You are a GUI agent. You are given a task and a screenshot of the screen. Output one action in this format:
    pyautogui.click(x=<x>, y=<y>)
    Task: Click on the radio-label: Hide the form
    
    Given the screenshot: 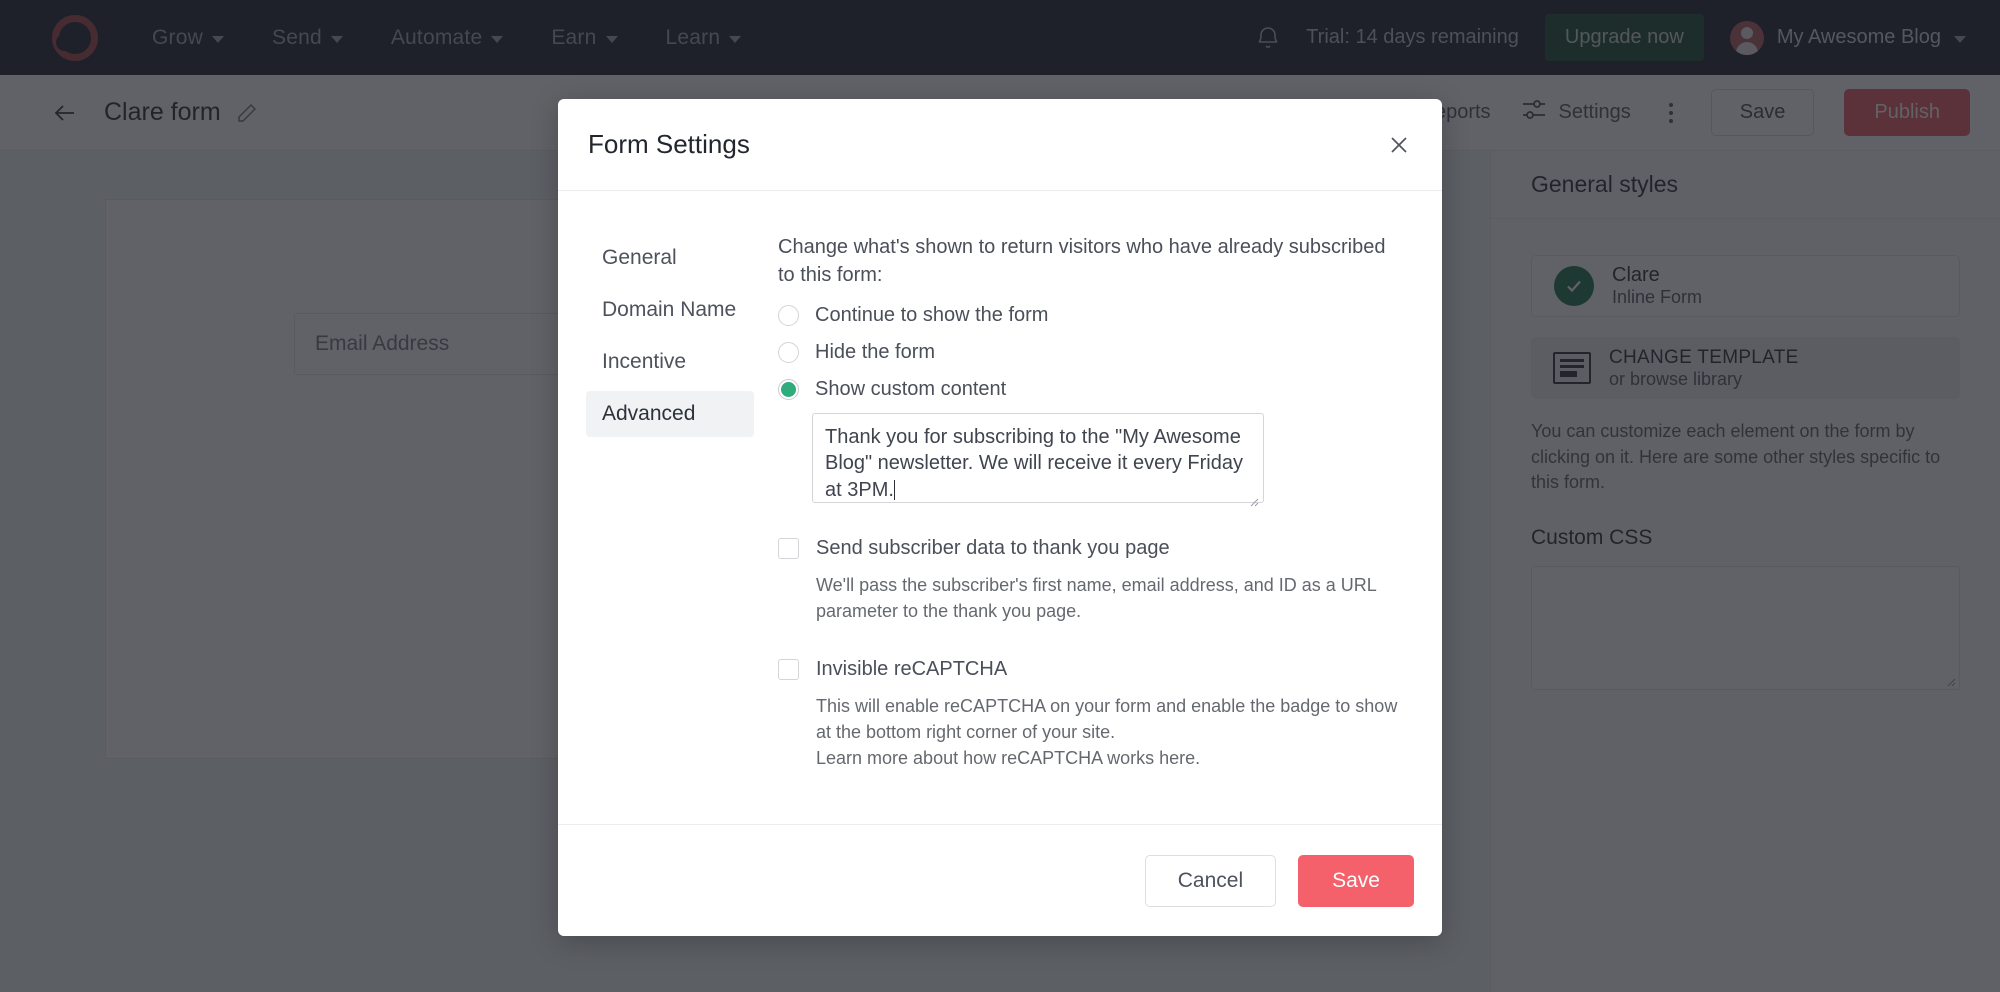 What is the action you would take?
    pyautogui.click(x=875, y=351)
    